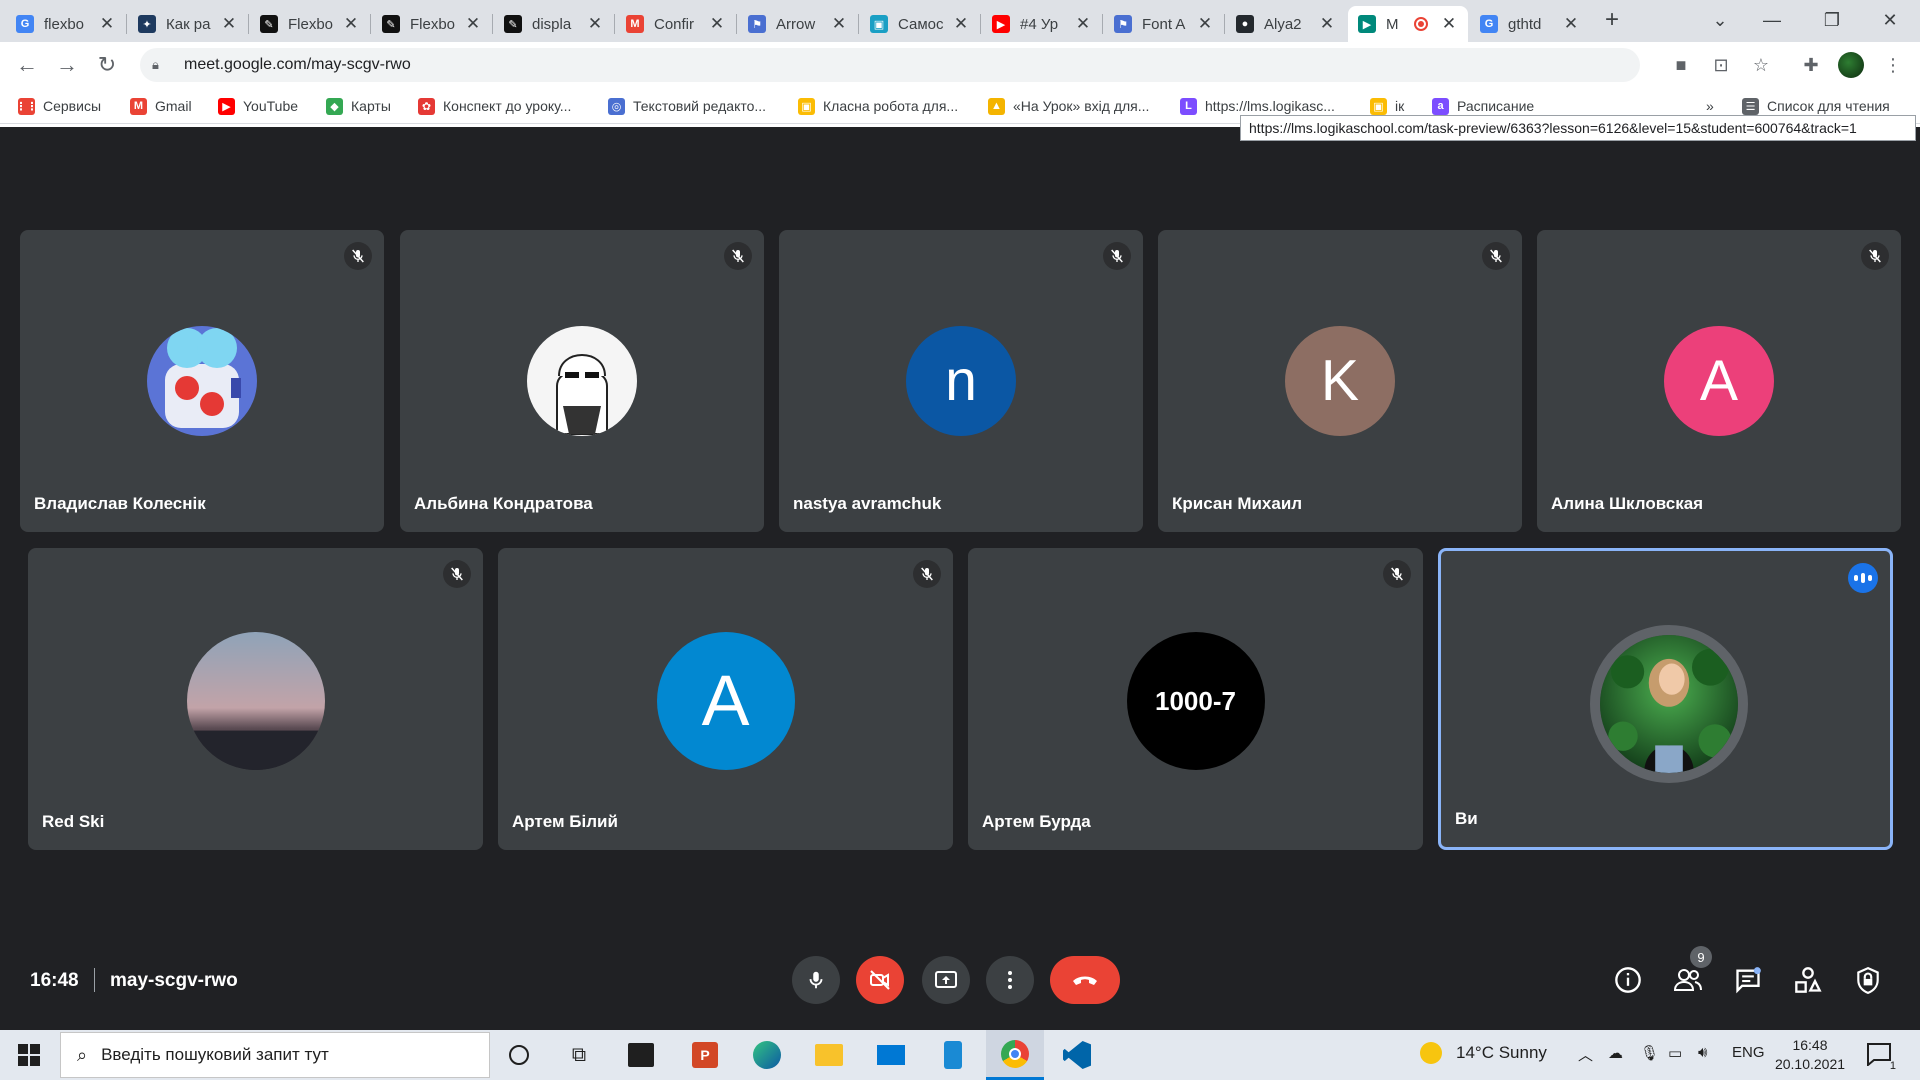  I want to click on edge-icon, so click(767, 1055).